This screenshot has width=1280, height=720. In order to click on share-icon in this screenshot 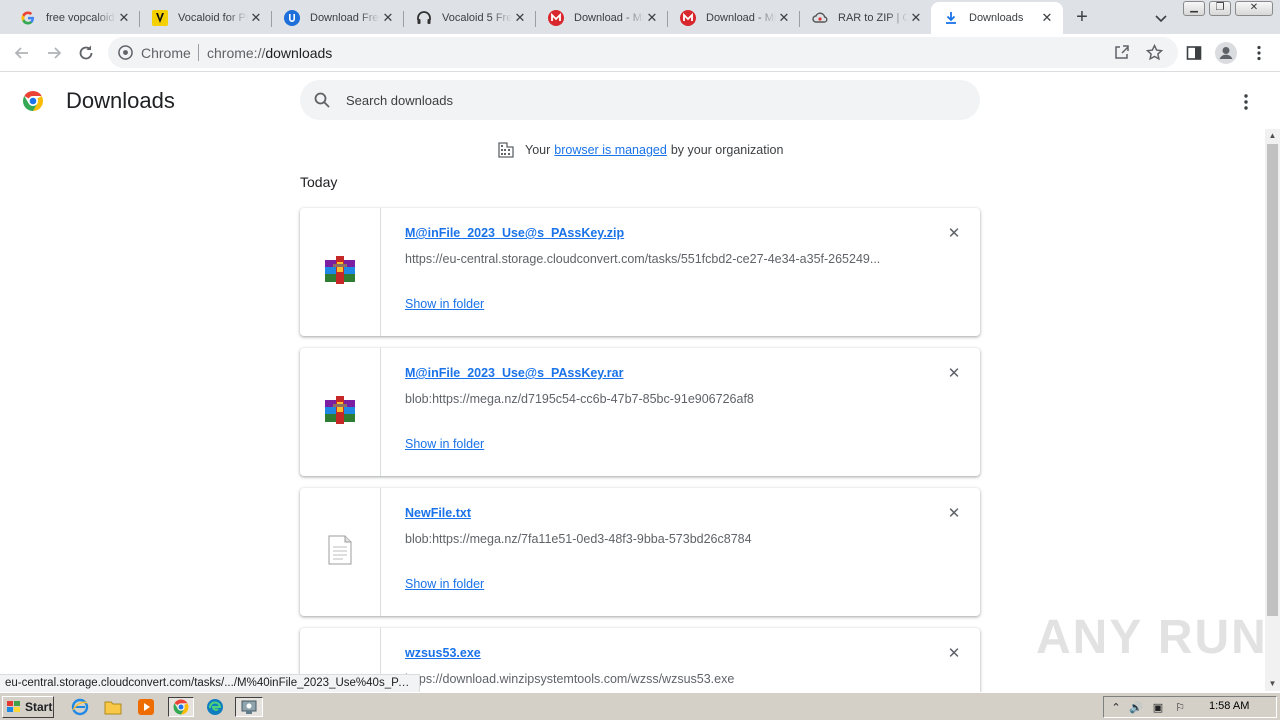, I will do `click(1122, 52)`.